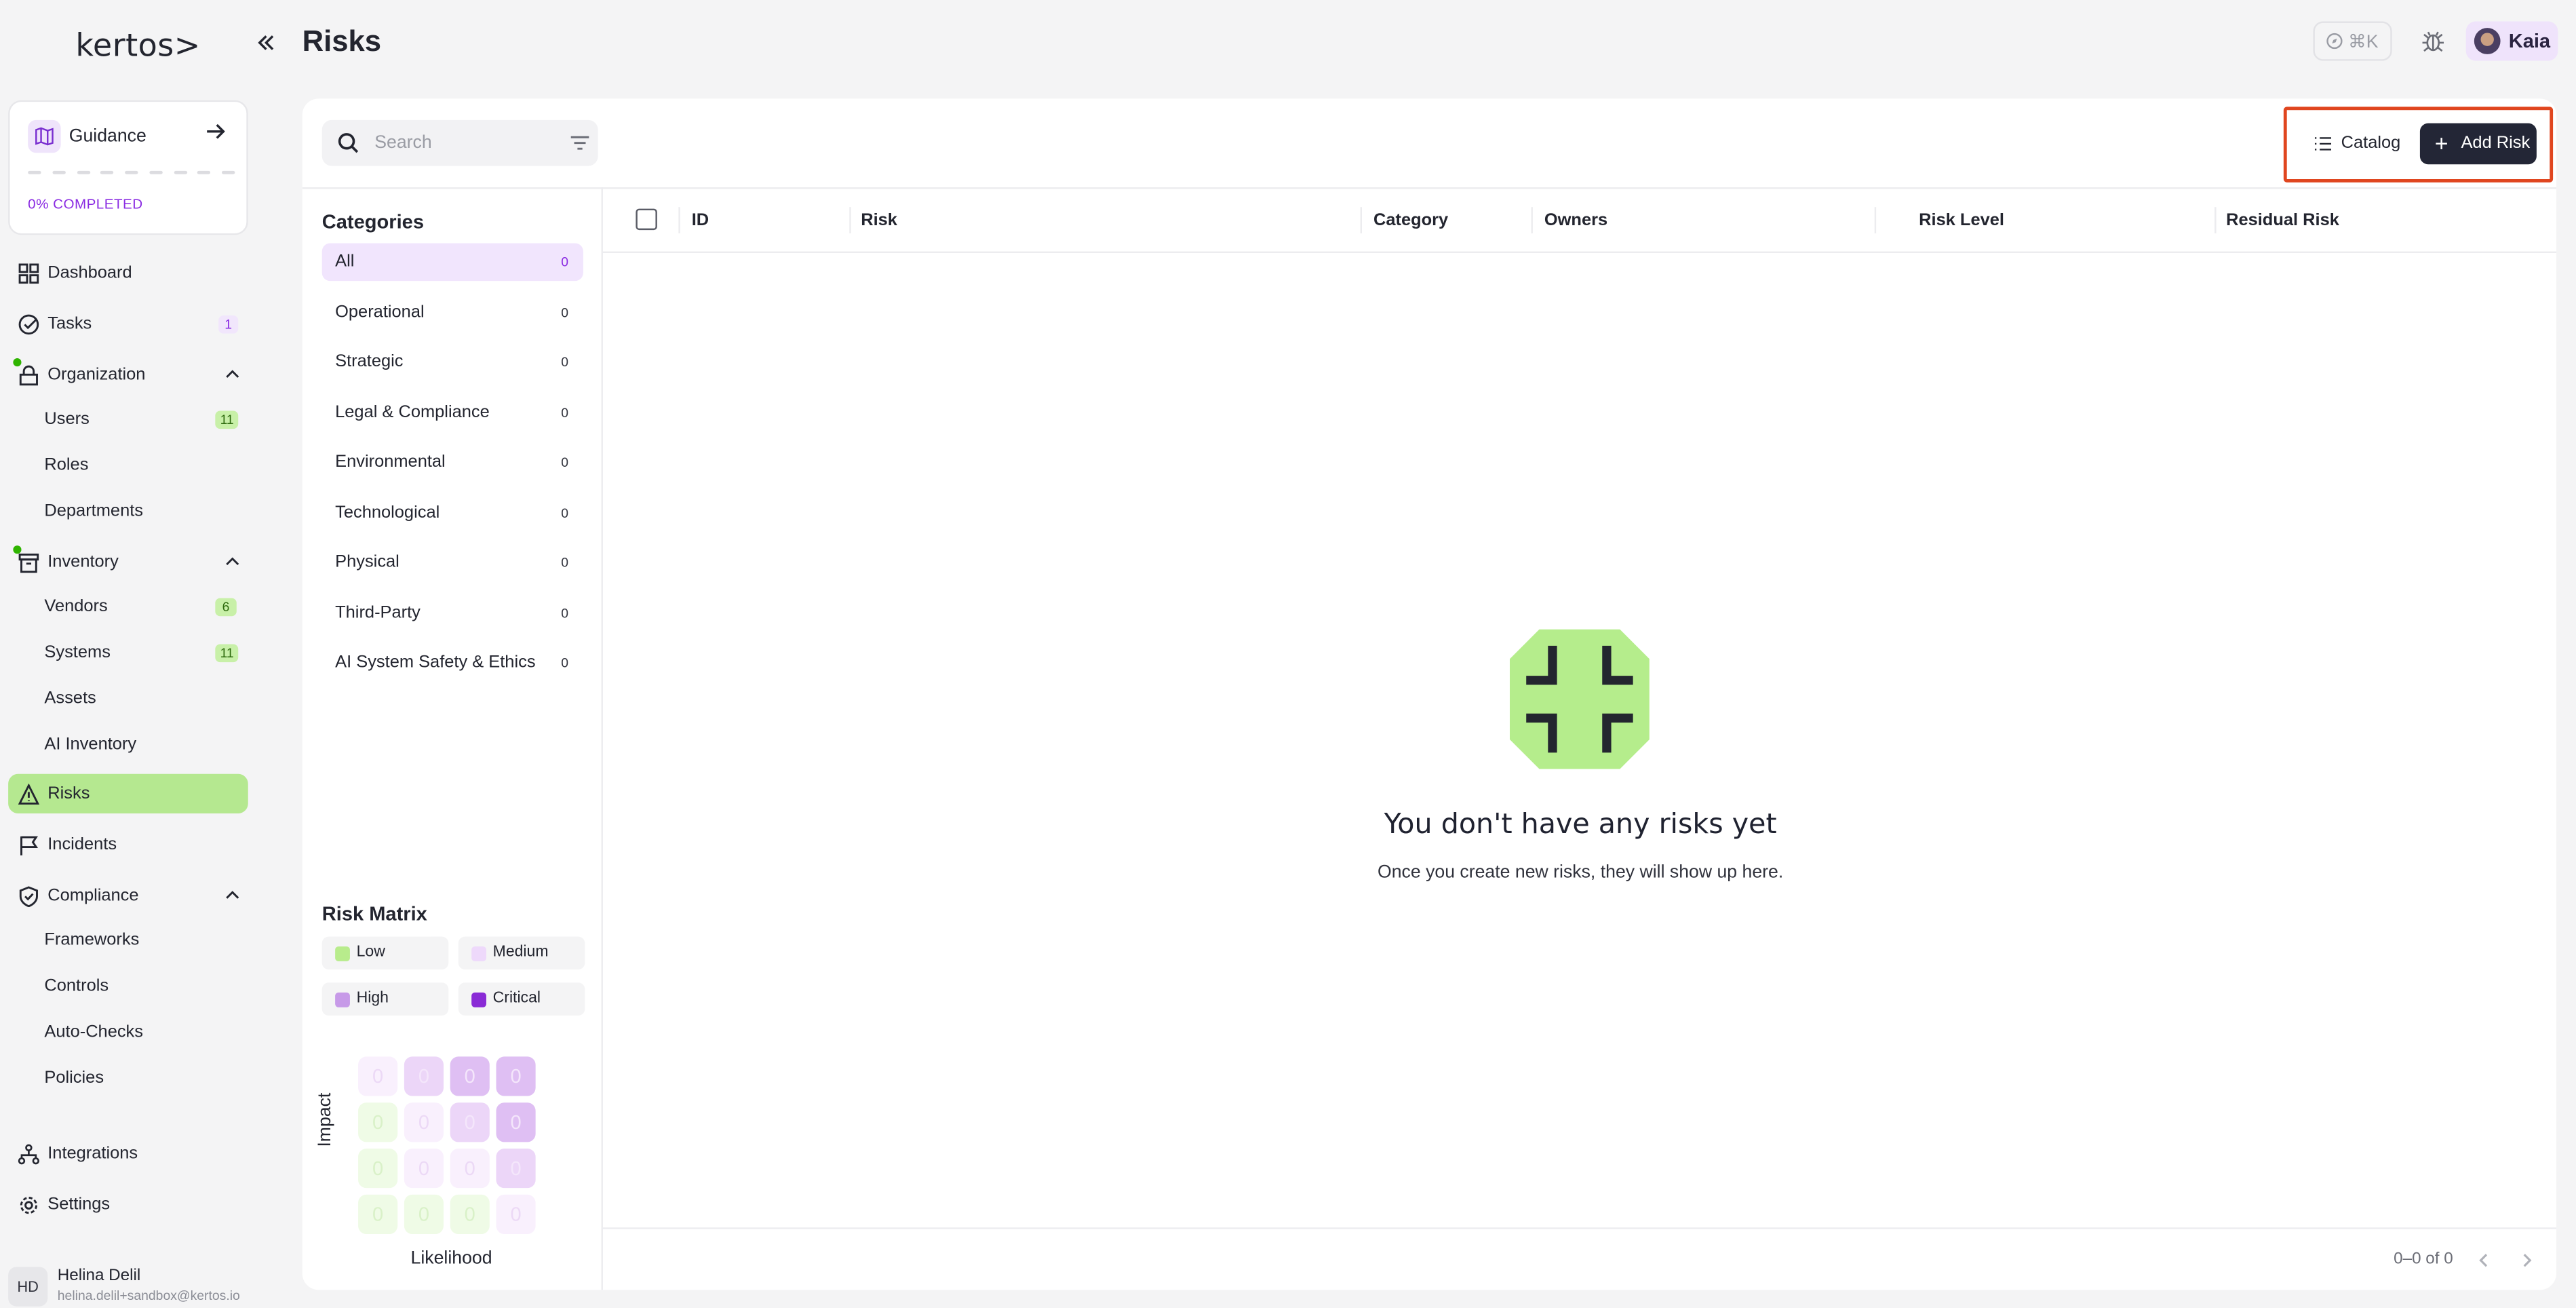 This screenshot has width=2576, height=1308. Describe the element at coordinates (128, 561) in the screenshot. I see `sidebar-item-inventory: Inventory` at that location.